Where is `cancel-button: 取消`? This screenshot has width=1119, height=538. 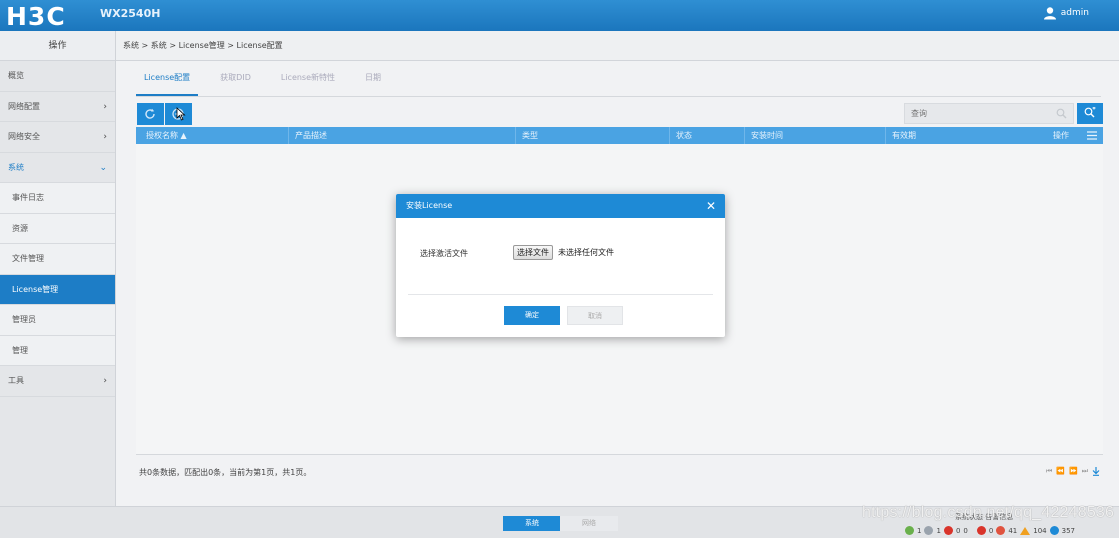
cancel-button: 取消 is located at coordinates (595, 315).